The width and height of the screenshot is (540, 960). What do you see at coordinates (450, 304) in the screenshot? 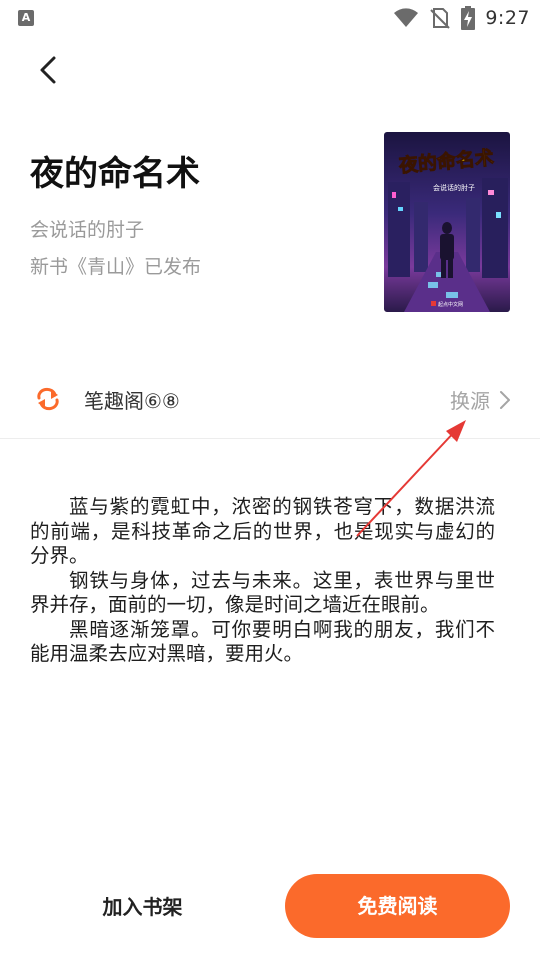
I see `cover-publisher-mark: 起点中文网` at bounding box center [450, 304].